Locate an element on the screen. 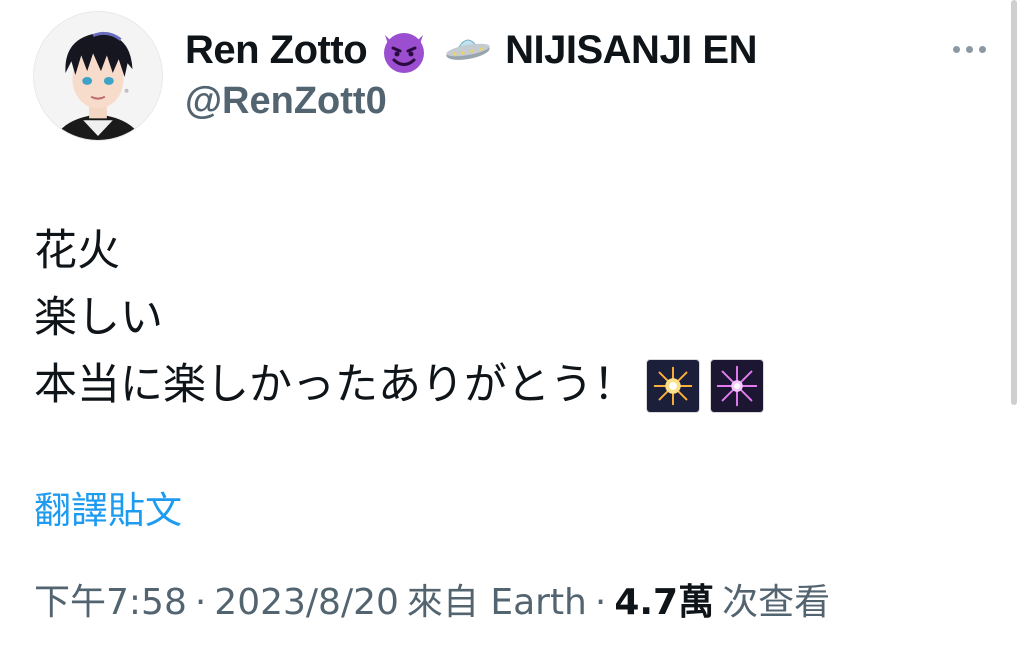  tweet-line: 本当に楽しかったありがとう！ is located at coordinates (399, 385).